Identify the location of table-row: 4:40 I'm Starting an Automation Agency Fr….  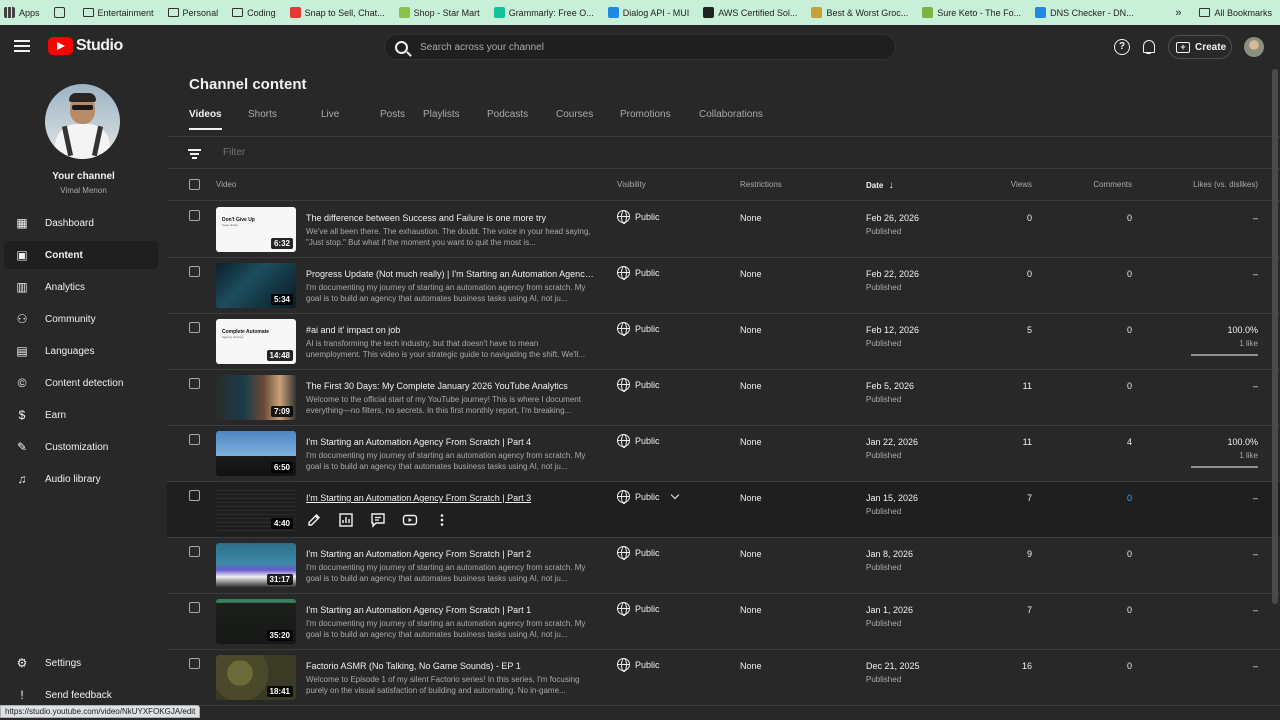
(723, 510).